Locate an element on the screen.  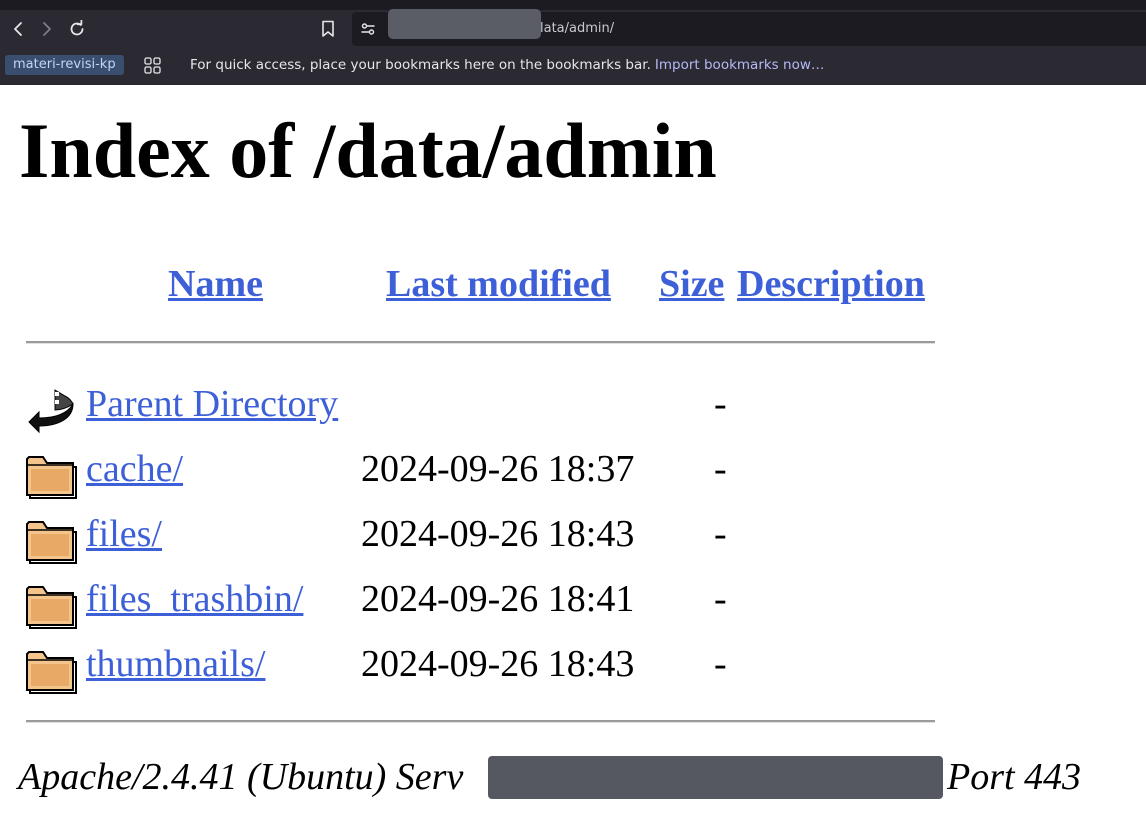
server-signature: Apache/2.4.41 (Ubuntu) Serv is located at coordinates (241, 777).